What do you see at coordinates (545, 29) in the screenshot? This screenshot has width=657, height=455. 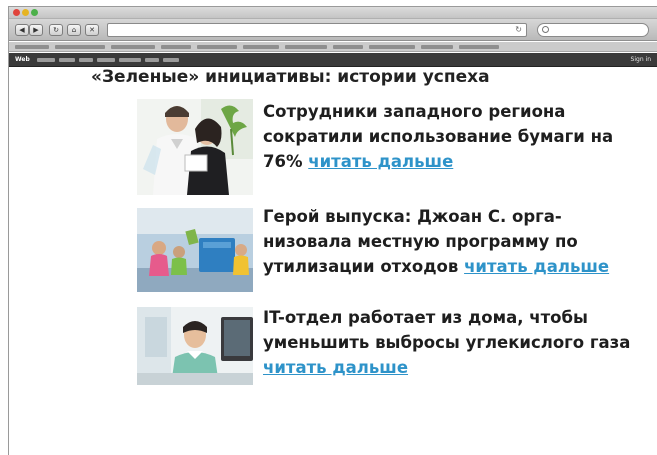 I see `search-icon` at bounding box center [545, 29].